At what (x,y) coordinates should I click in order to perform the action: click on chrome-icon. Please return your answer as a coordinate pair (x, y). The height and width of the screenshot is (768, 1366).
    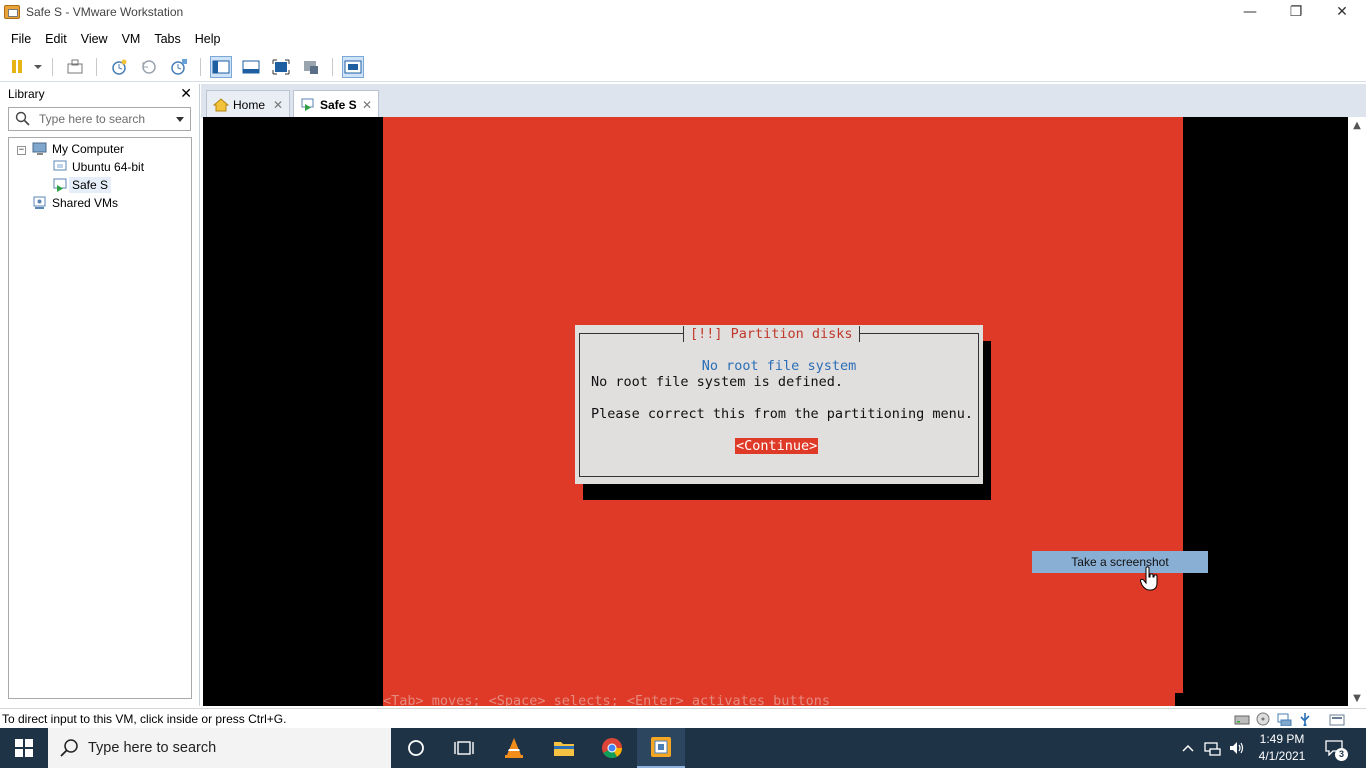
    Looking at the image, I should click on (612, 748).